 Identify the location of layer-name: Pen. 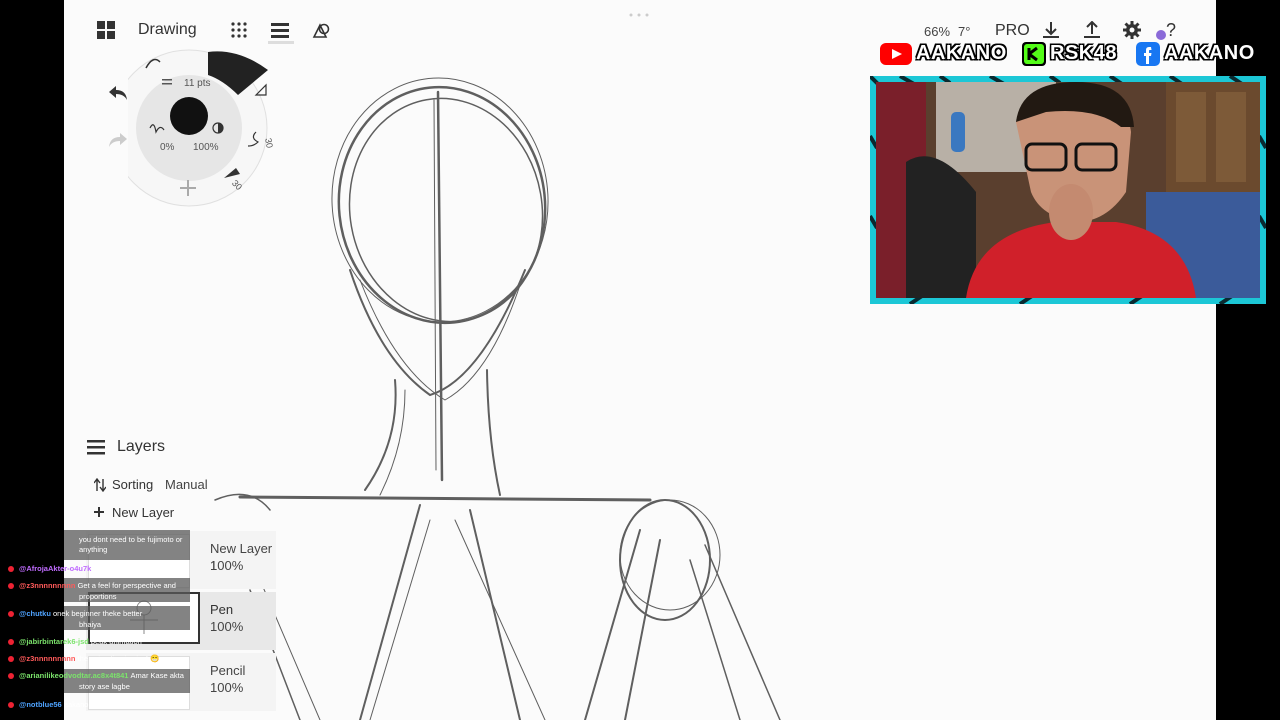
(222, 609).